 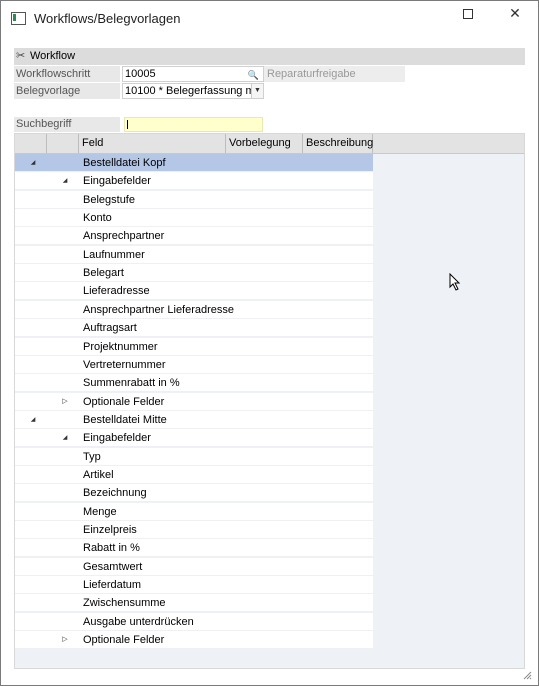 I want to click on suchbegriff-input, so click(x=193, y=124).